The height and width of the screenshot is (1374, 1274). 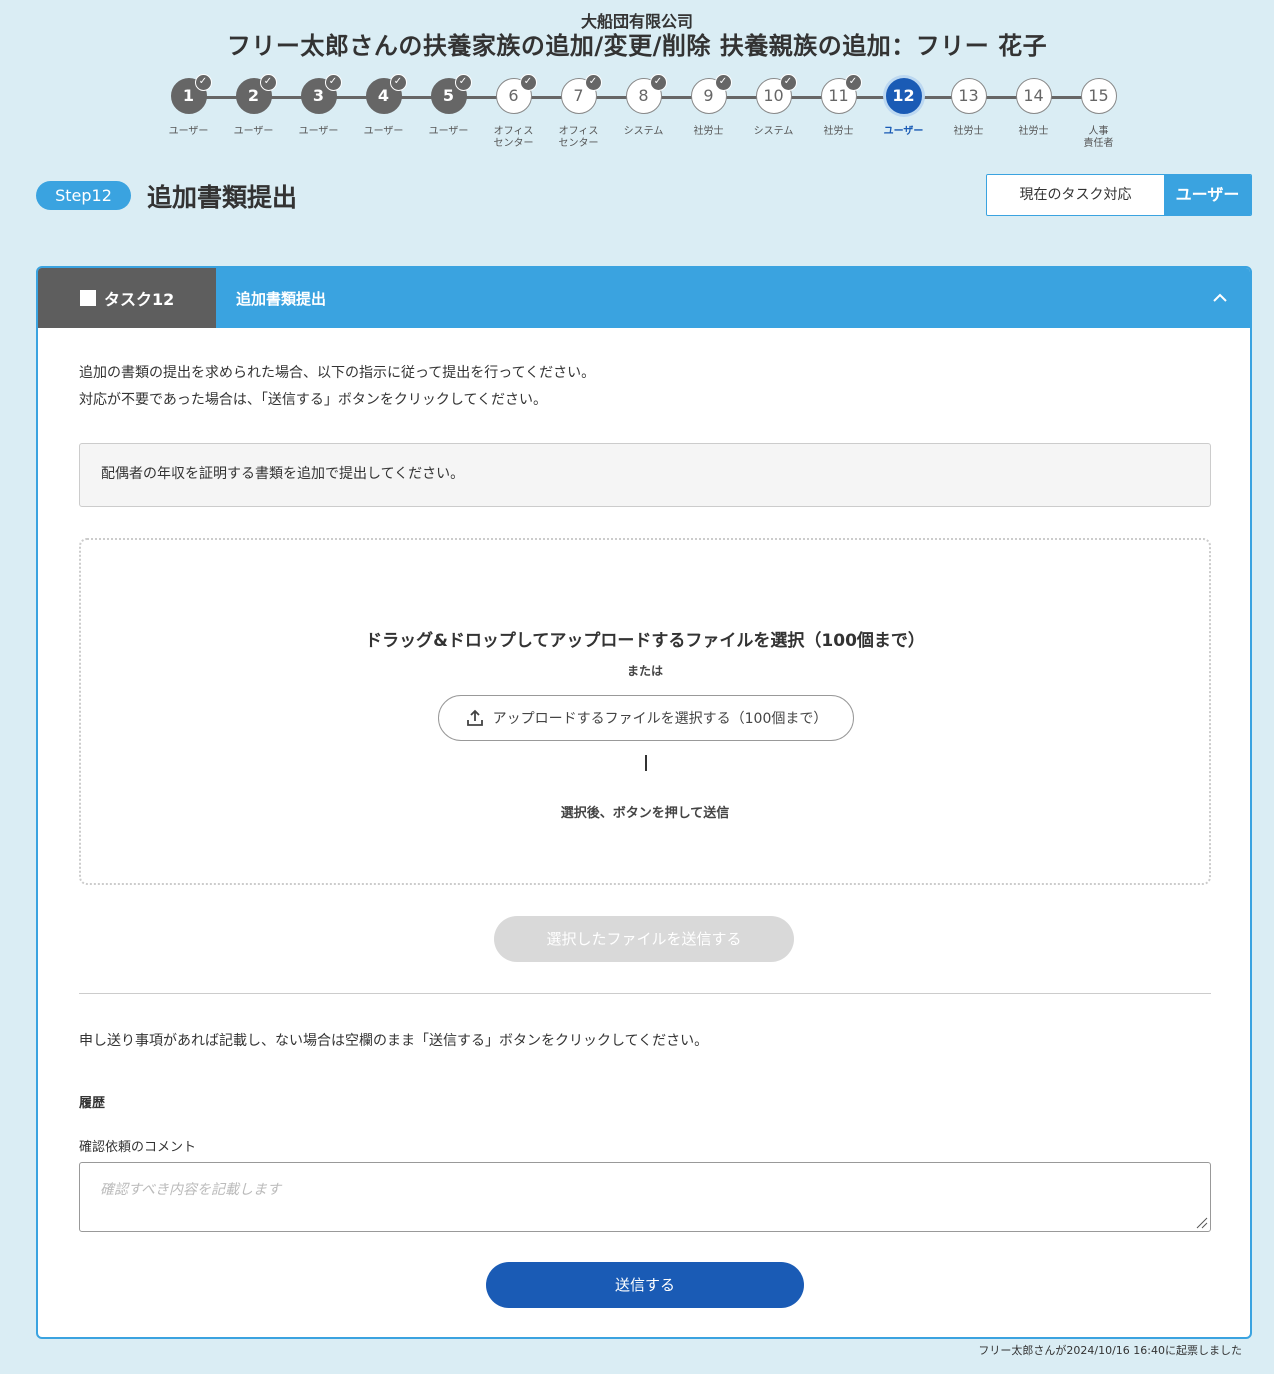 I want to click on step-3: 3 ✓ ユーザー, so click(x=318, y=106).